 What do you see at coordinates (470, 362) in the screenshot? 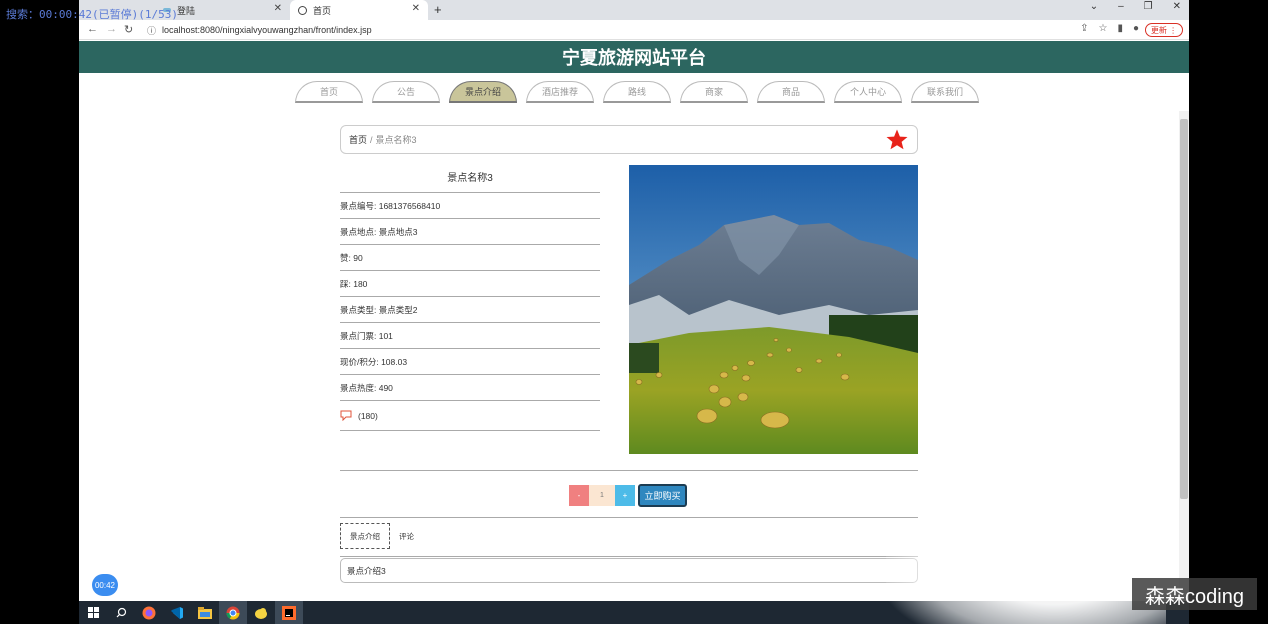
I see `detail-row-price: 现价/积分: 108.03` at bounding box center [470, 362].